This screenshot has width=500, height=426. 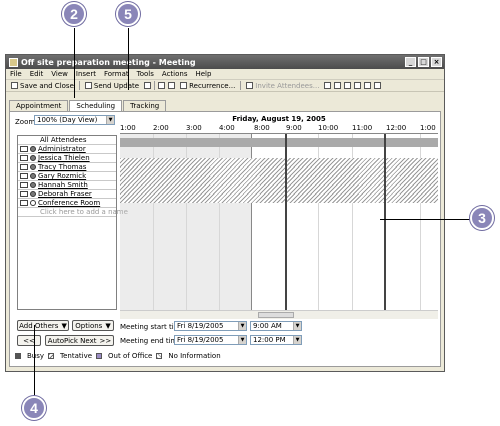 What do you see at coordinates (436, 62) in the screenshot?
I see `close-button: ×` at bounding box center [436, 62].